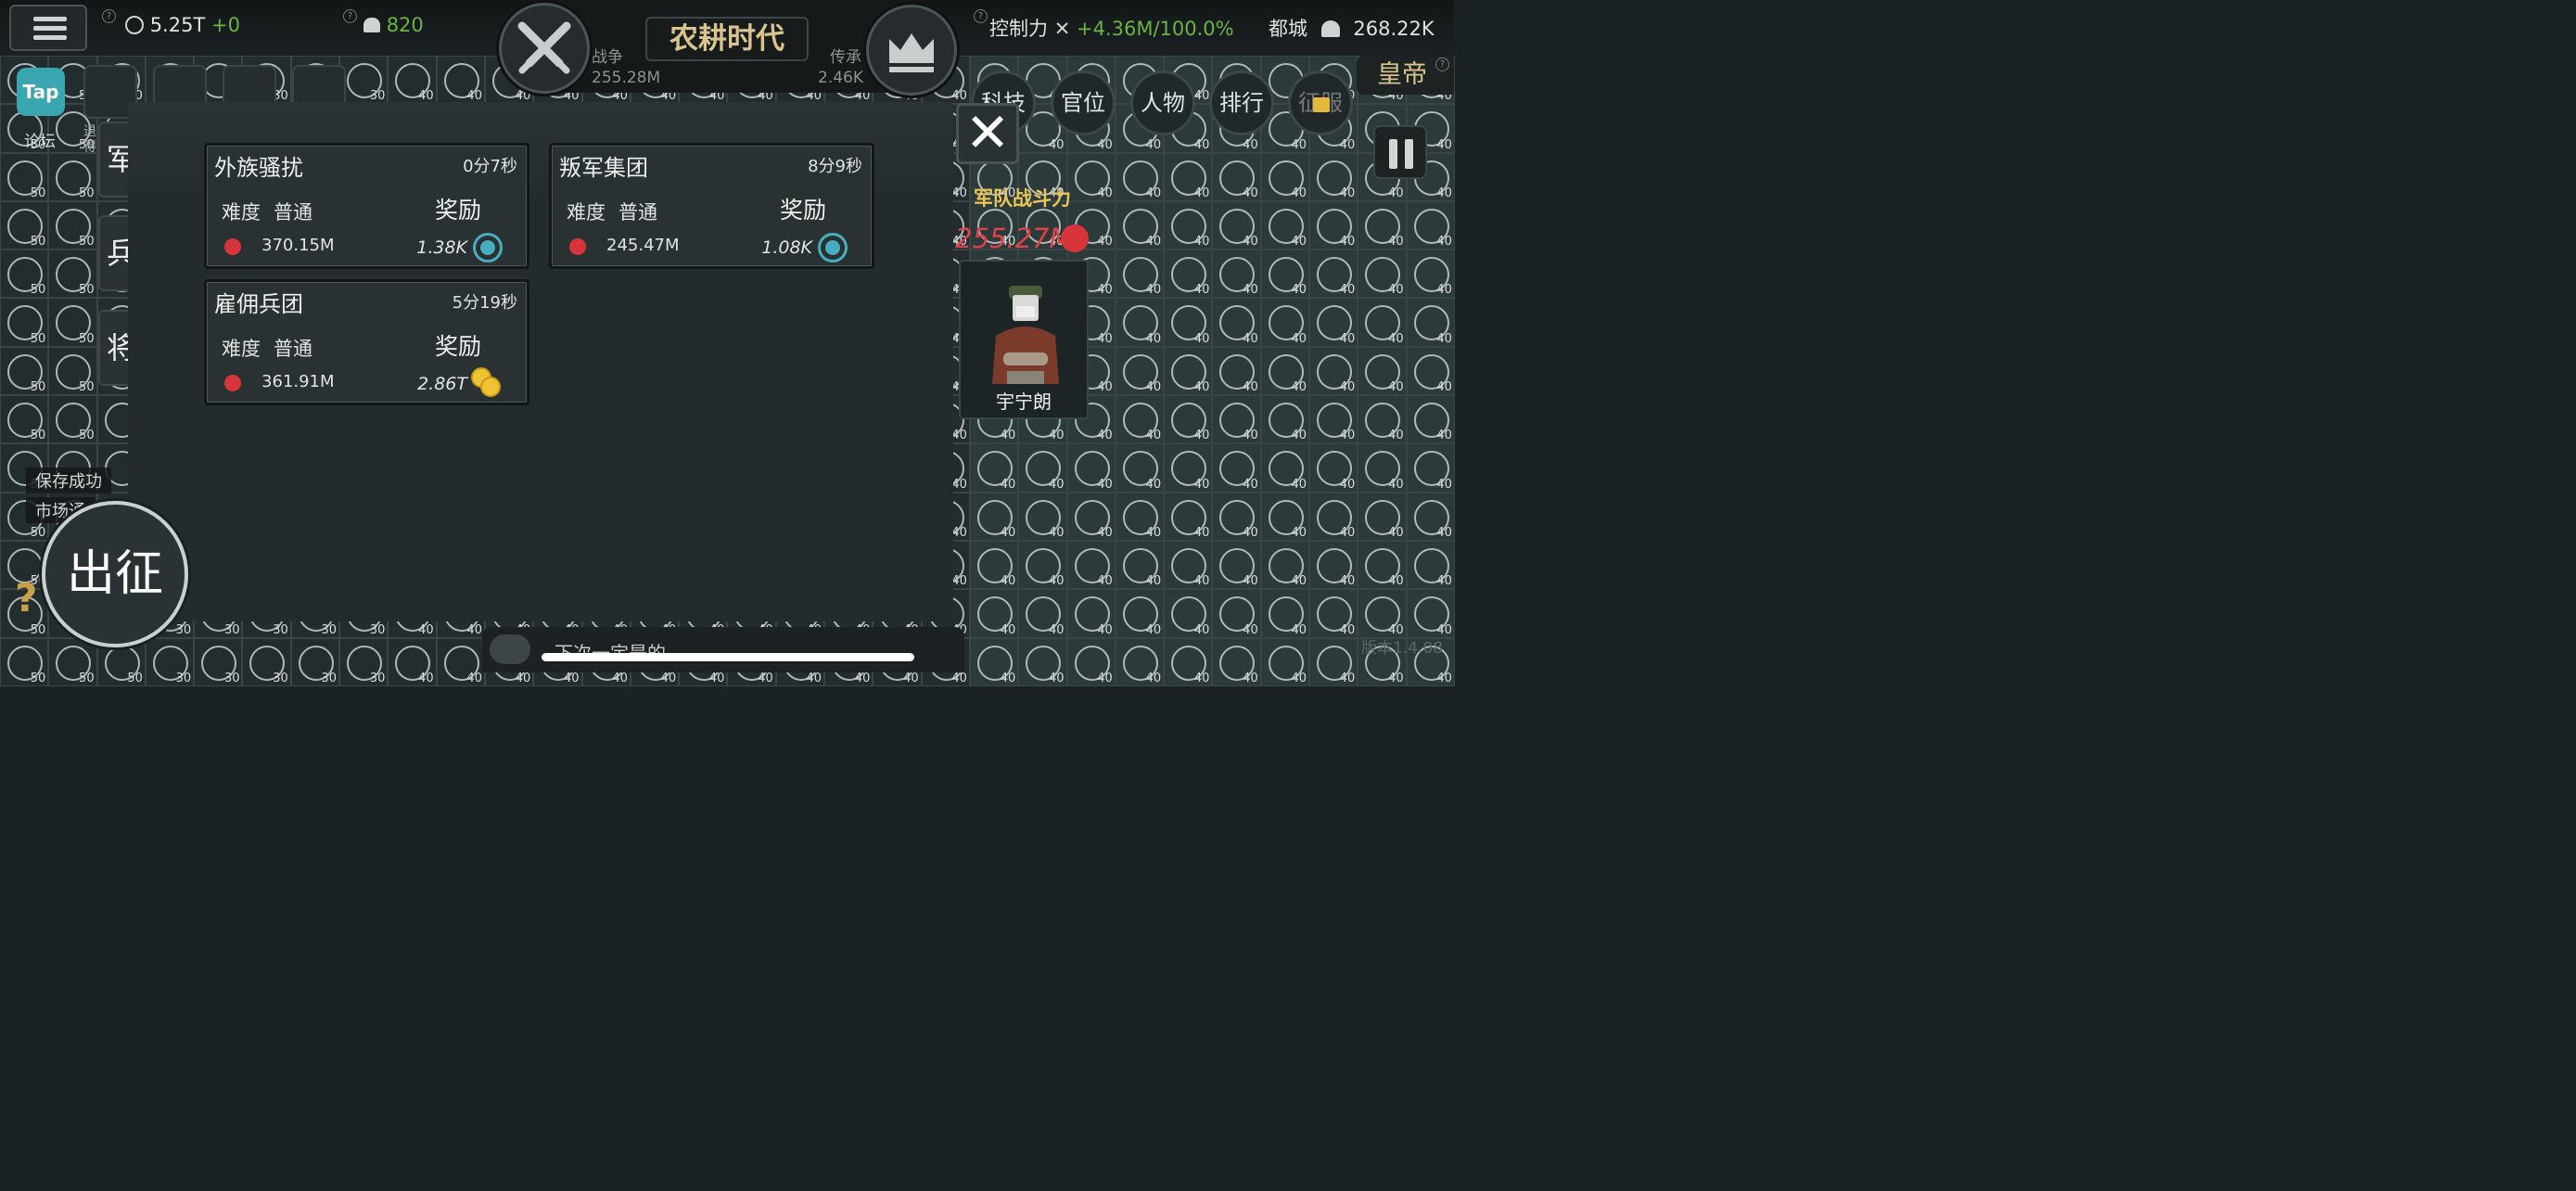 The width and height of the screenshot is (2576, 1191). I want to click on nav-office: 官位, so click(1083, 102).